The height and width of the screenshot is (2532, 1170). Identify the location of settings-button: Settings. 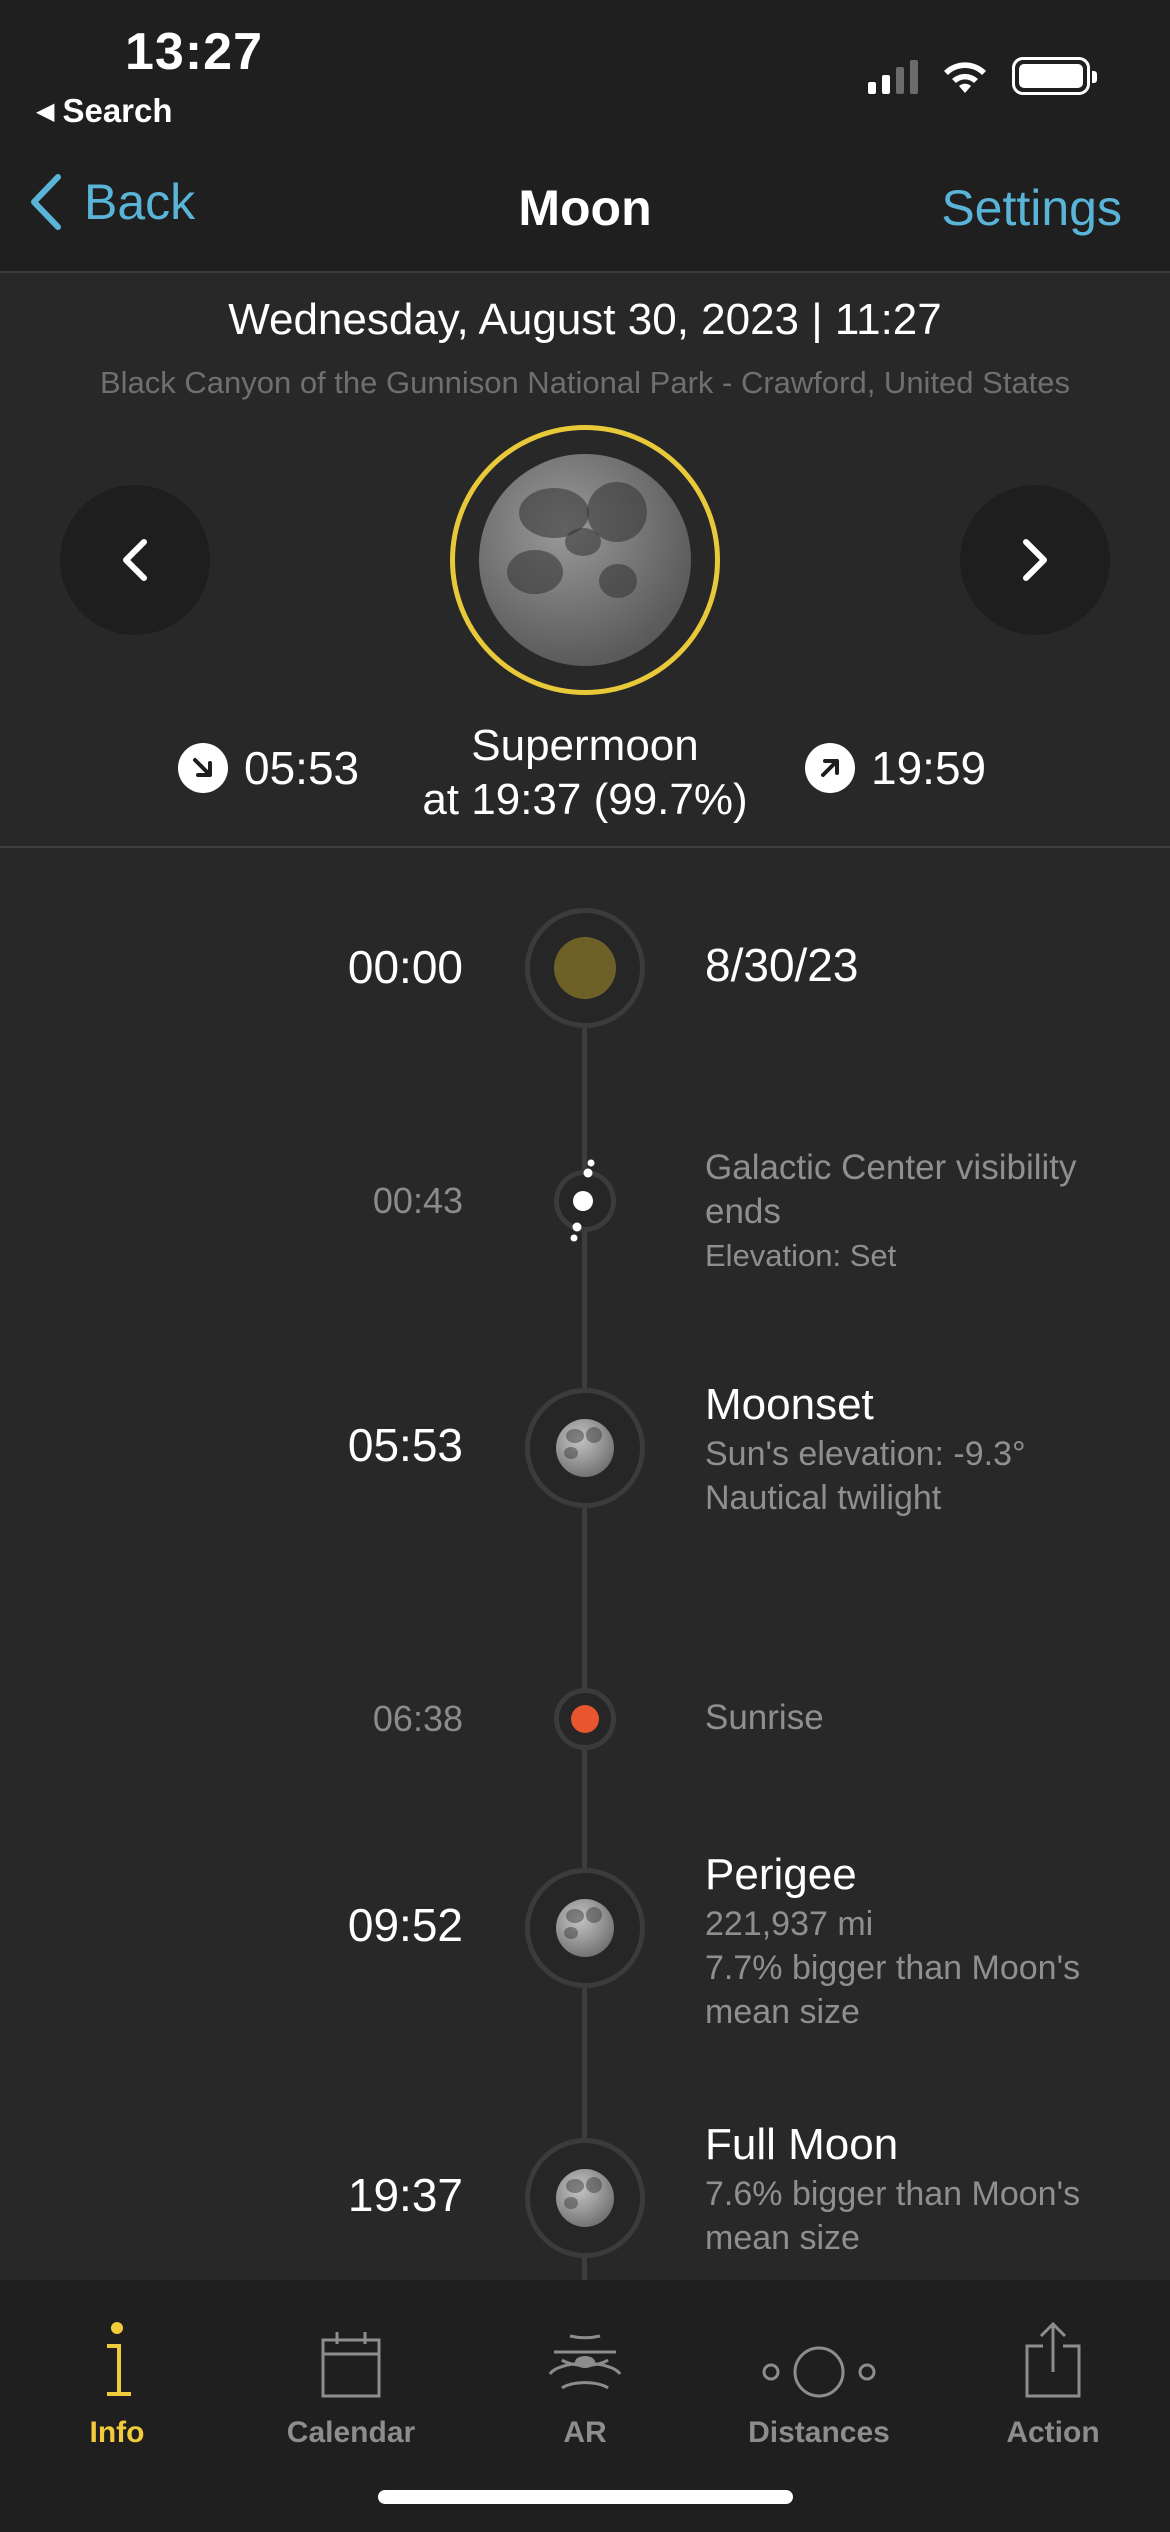
(1031, 208).